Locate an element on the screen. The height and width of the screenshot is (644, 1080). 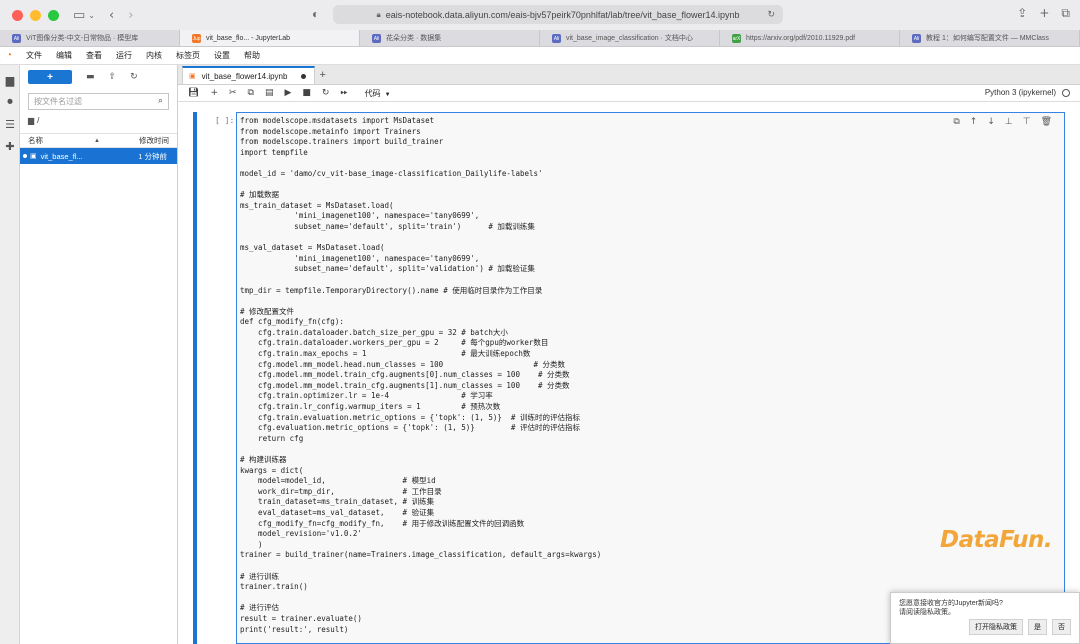
copy-icon: ⧉ is located at coordinates (251, 93).